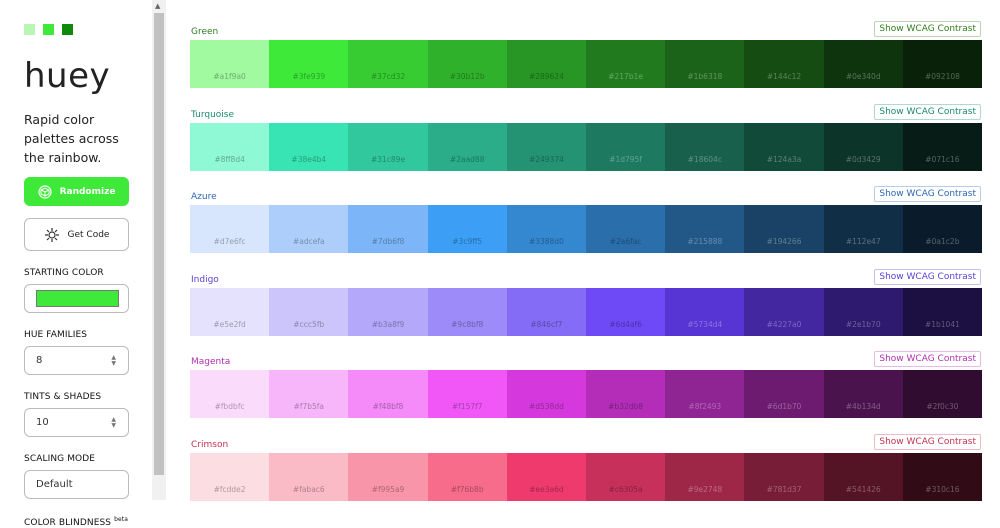  Describe the element at coordinates (76, 360) in the screenshot. I see `hue-families-input: 8 ▲ ▼` at that location.